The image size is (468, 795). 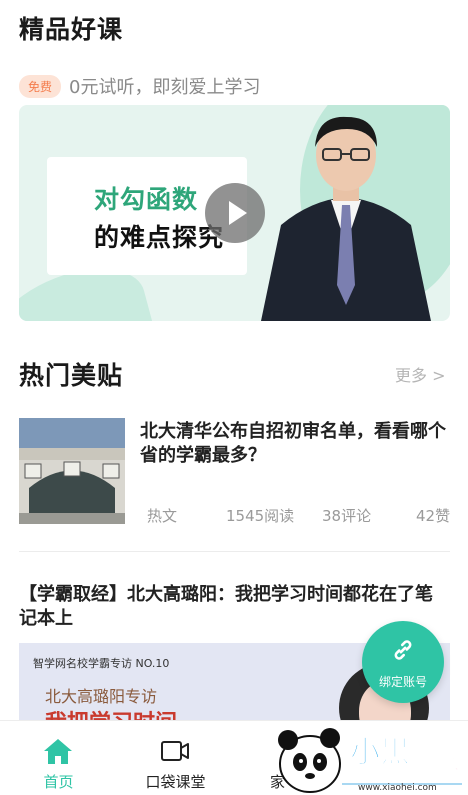 I want to click on courses-section-title: 精品好课, so click(x=72, y=28).